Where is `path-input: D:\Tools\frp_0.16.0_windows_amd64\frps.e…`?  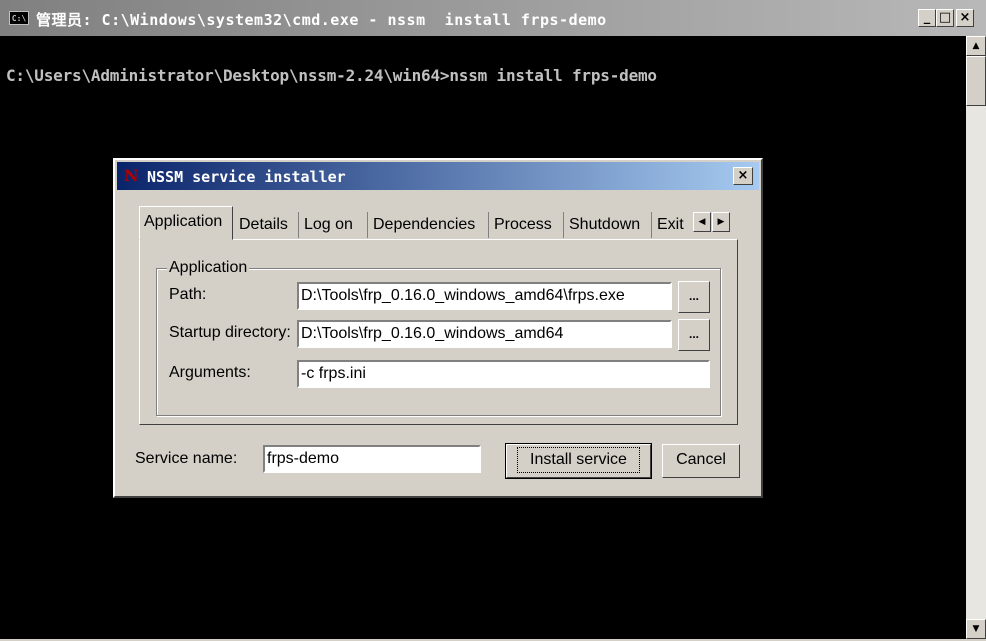
path-input: D:\Tools\frp_0.16.0_windows_amd64\frps.e… is located at coordinates (484, 296).